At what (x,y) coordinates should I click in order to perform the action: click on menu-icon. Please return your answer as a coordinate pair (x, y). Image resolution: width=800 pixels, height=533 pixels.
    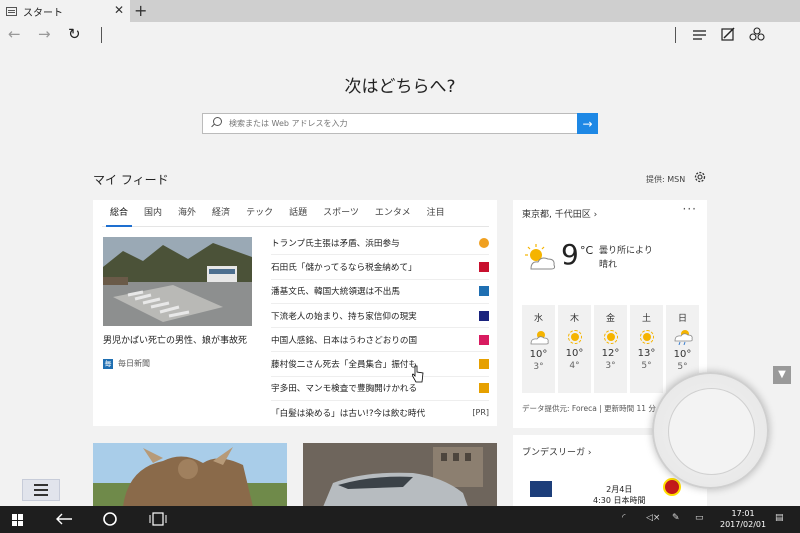
    Looking at the image, I should click on (41, 490).